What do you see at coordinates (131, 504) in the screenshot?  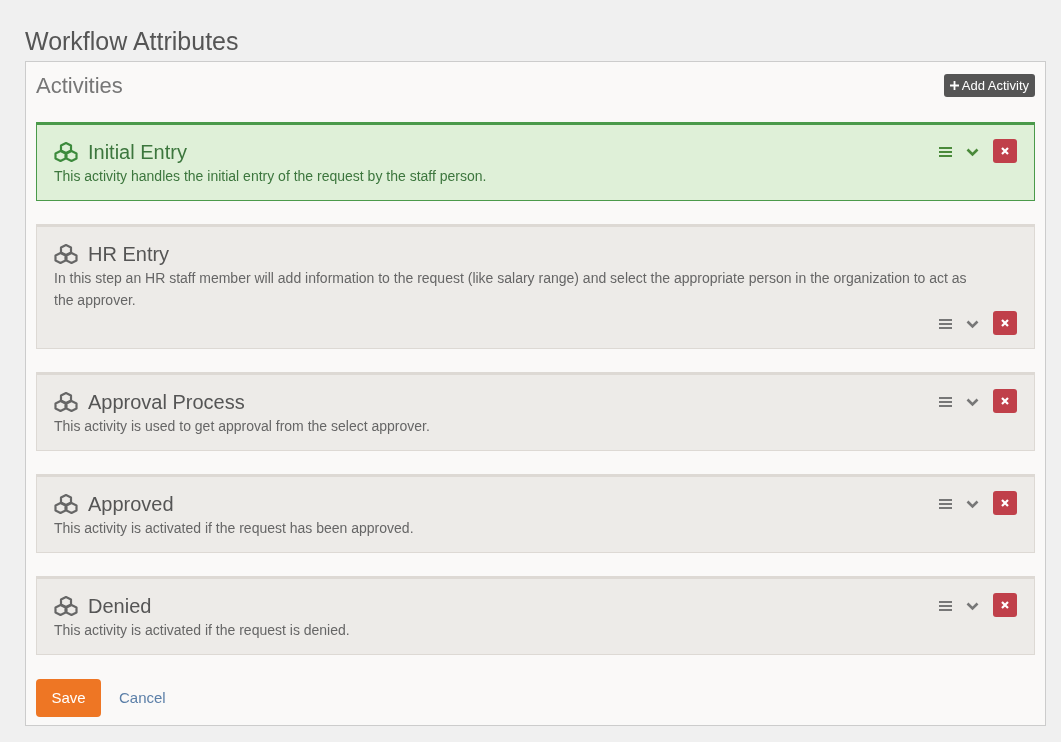 I see `activity-title: Approved` at bounding box center [131, 504].